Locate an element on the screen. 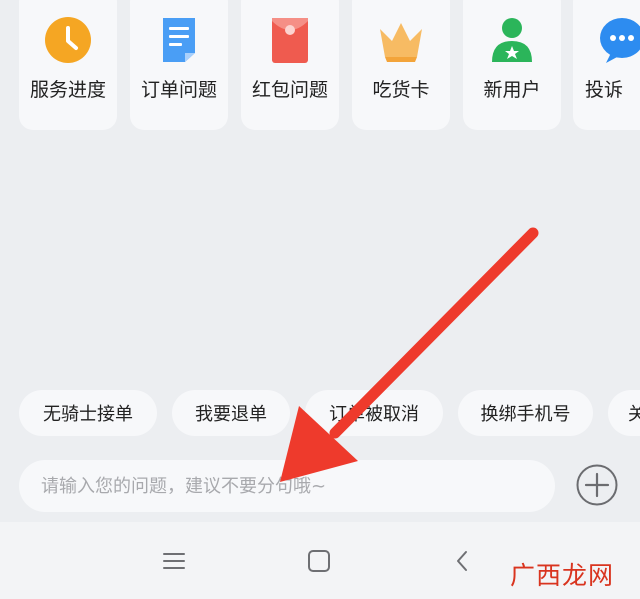  chat-bubble-icon is located at coordinates (620, 40).